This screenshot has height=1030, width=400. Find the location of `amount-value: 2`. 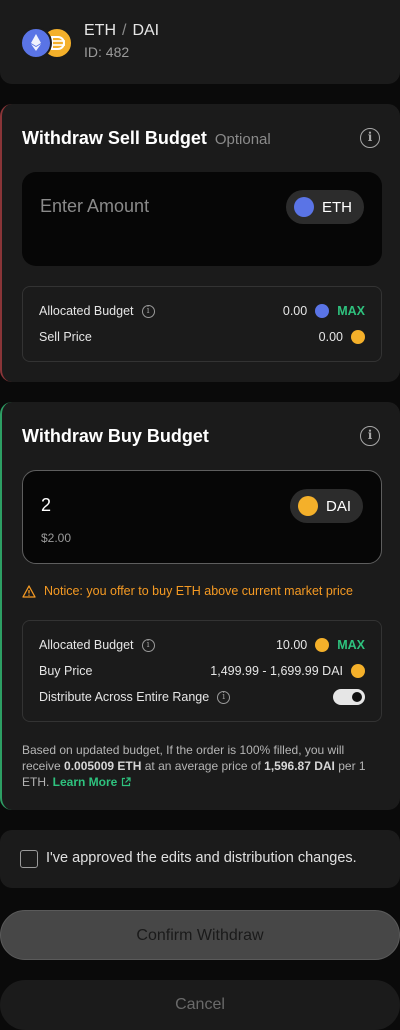

amount-value: 2 is located at coordinates (46, 505).